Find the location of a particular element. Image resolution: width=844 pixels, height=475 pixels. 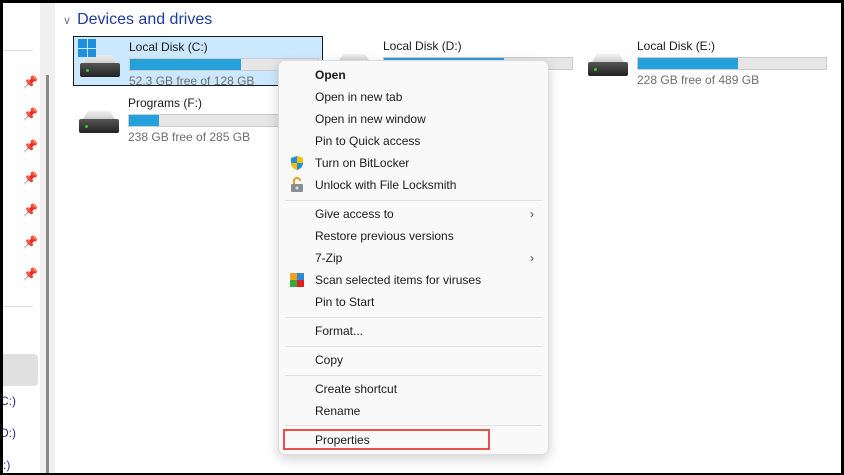

label: Open in new window is located at coordinates (370, 119).